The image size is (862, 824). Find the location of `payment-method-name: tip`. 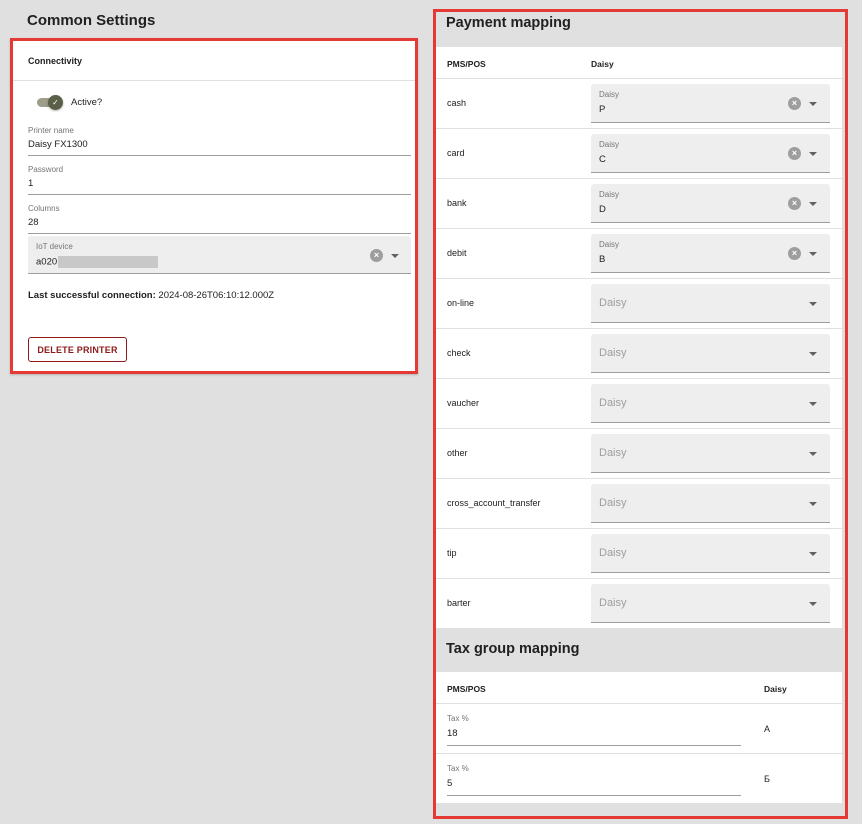

payment-method-name: tip is located at coordinates (452, 553).